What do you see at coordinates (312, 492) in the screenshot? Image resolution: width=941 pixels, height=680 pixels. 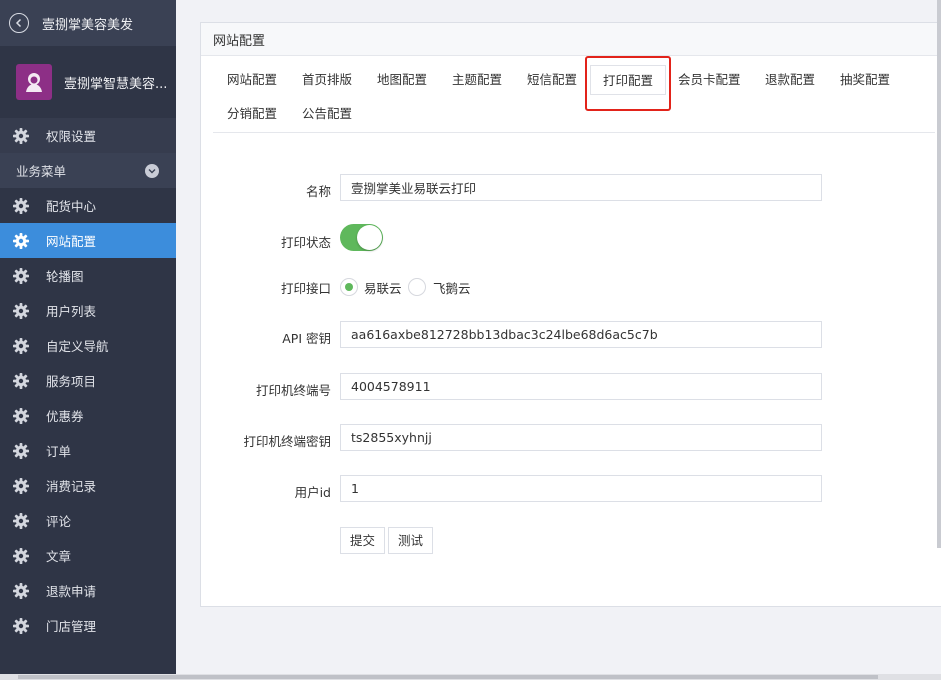 I see `user-id-label: 用户id` at bounding box center [312, 492].